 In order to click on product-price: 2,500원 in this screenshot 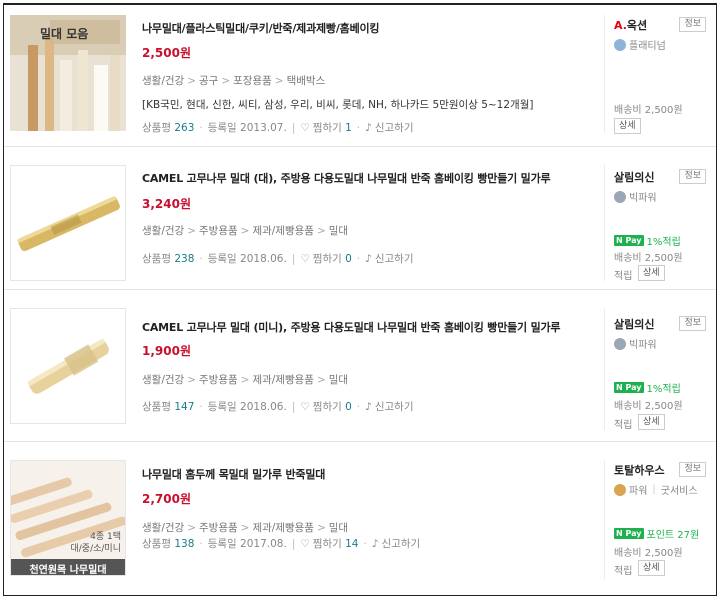, I will do `click(166, 53)`.